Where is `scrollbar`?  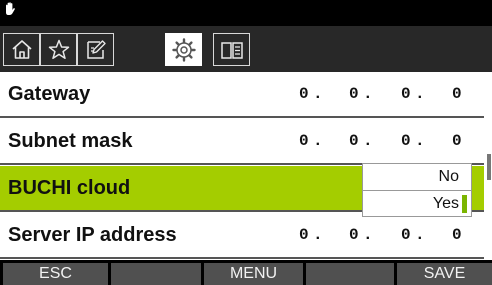
scrollbar is located at coordinates (489, 166).